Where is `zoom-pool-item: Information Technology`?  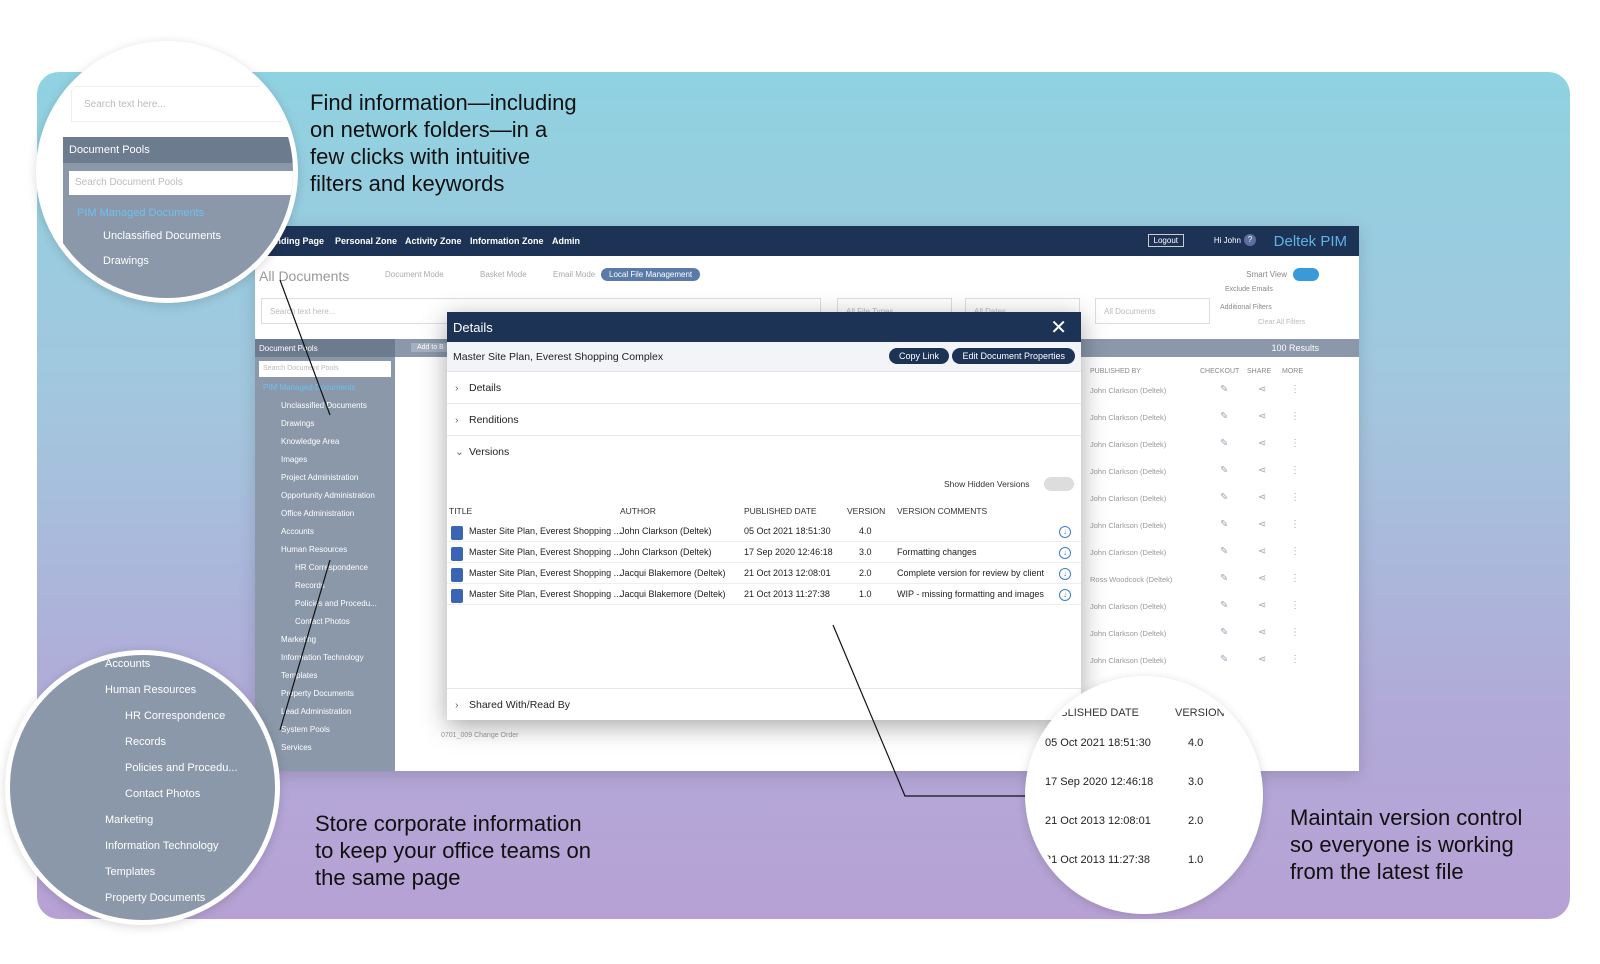
zoom-pool-item: Information Technology is located at coordinates (162, 846).